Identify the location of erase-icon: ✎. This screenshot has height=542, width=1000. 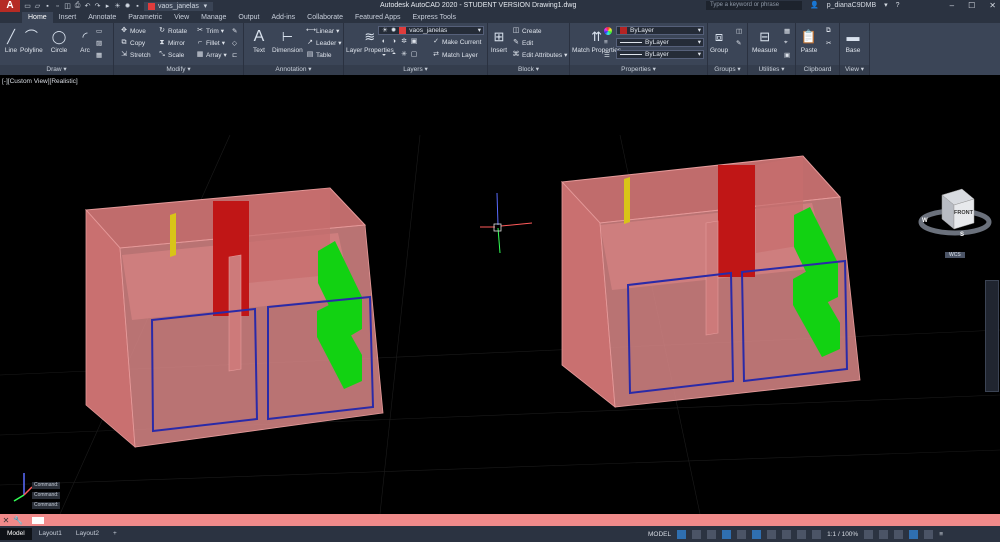
(234, 31).